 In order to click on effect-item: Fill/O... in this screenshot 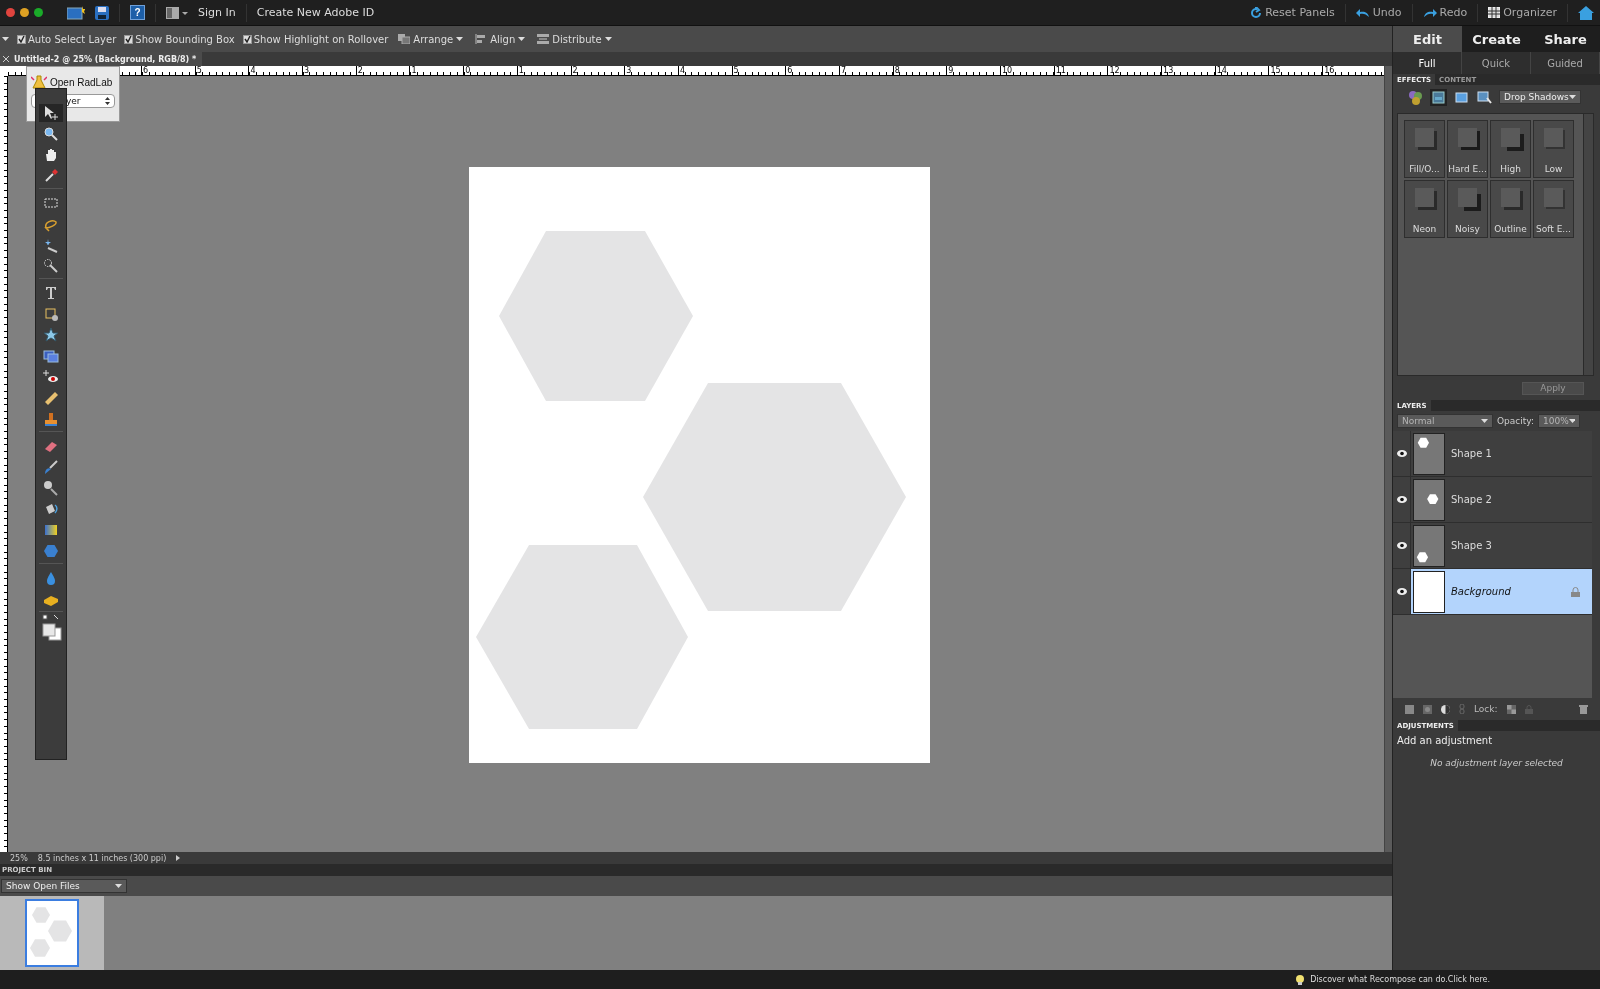, I will do `click(1424, 149)`.